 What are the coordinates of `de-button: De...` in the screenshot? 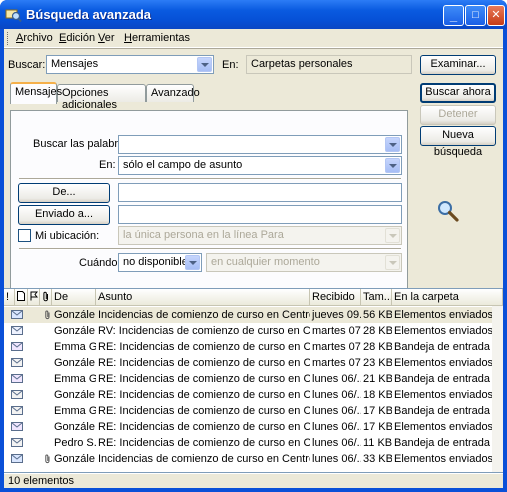 It's located at (64, 193).